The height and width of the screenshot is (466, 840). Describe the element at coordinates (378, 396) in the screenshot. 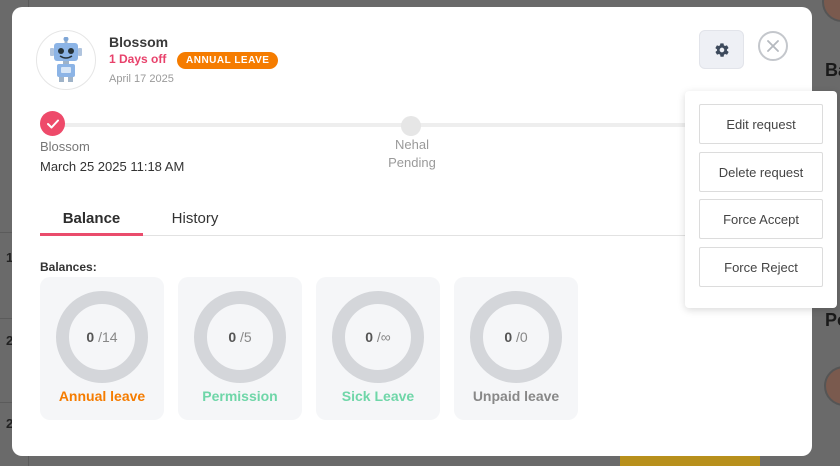

I see `balance-label: Sick Leave` at that location.